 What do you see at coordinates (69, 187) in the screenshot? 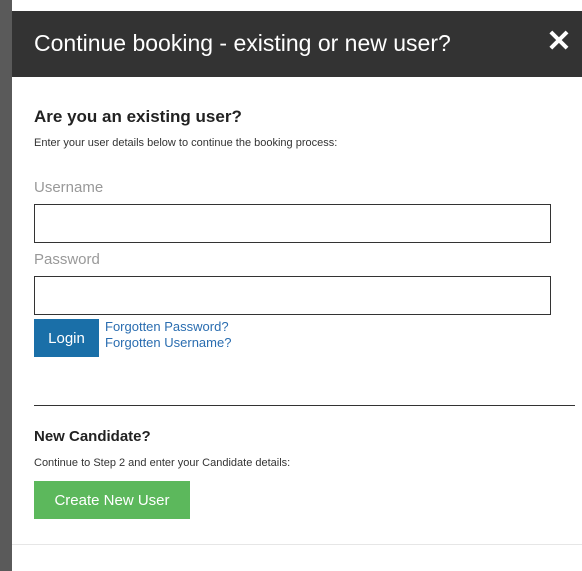
I see `username-label: Username` at bounding box center [69, 187].